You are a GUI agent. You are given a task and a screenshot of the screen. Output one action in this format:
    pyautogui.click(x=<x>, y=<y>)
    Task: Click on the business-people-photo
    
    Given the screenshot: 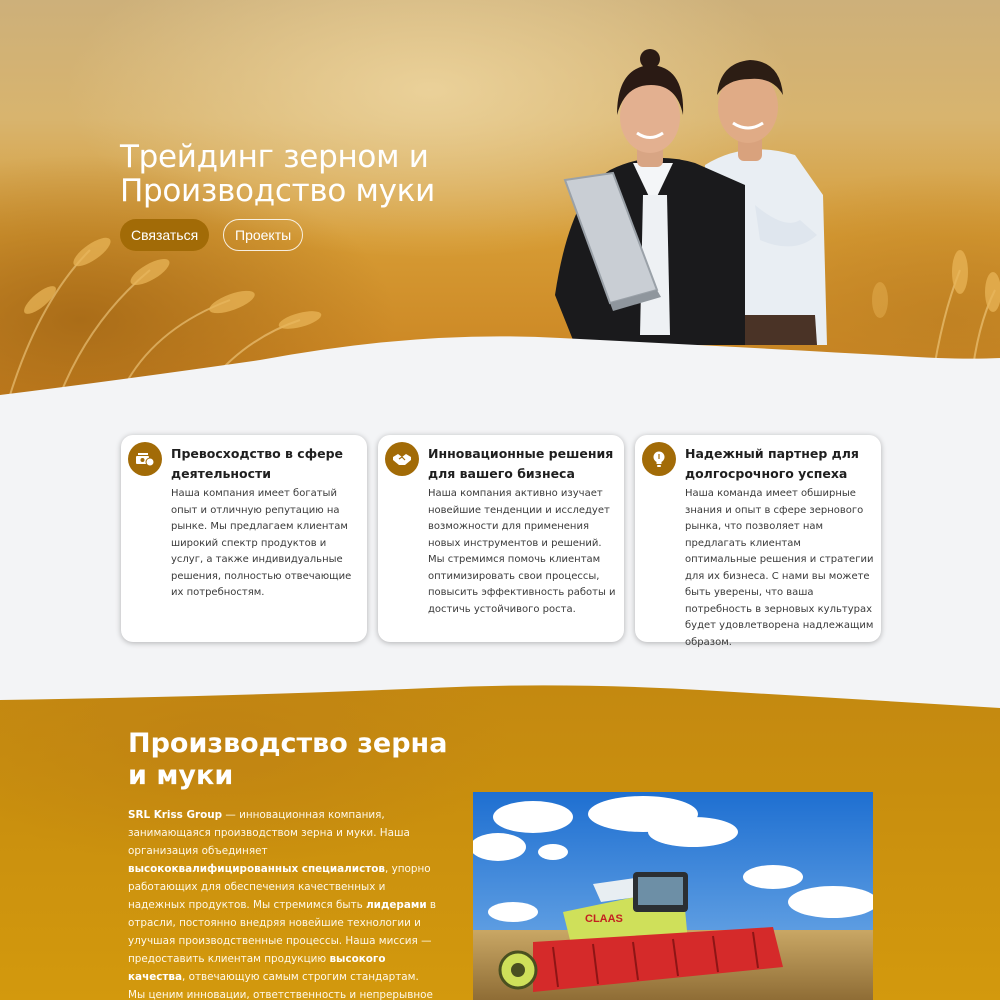 What is the action you would take?
    pyautogui.click(x=691, y=197)
    